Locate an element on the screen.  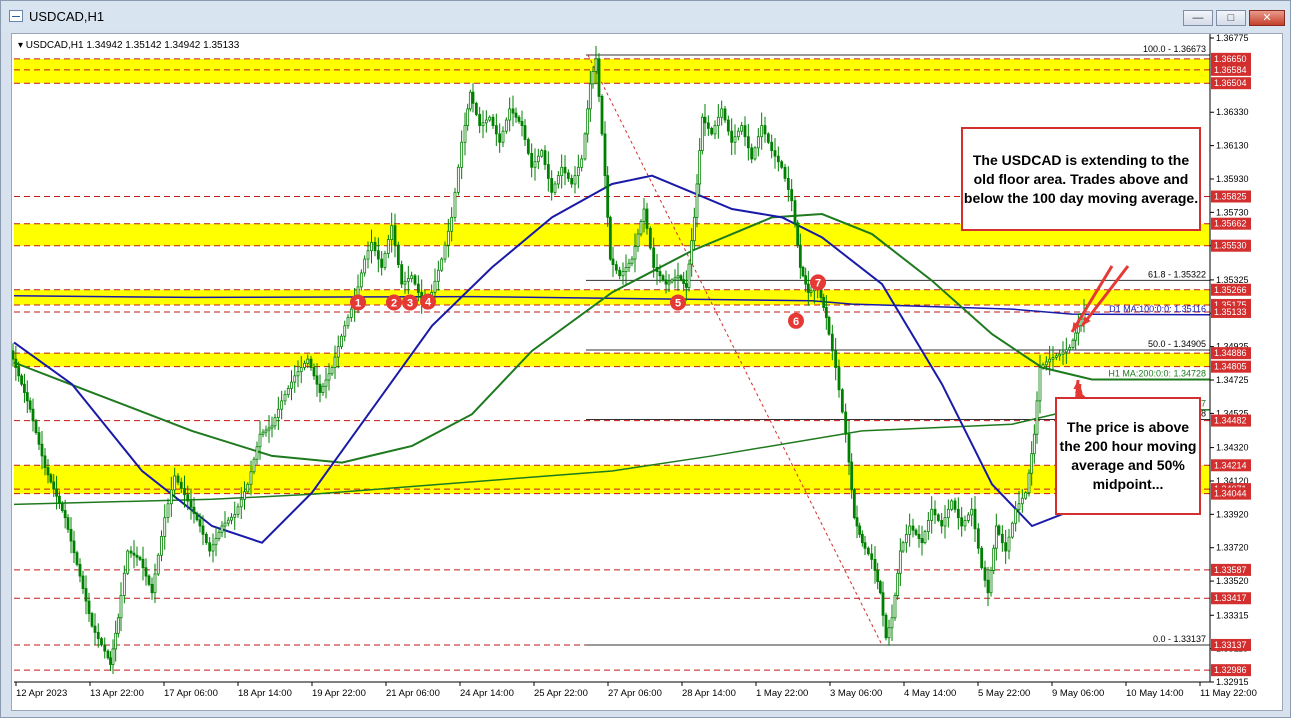
chart-app-icon is located at coordinates (16, 16).